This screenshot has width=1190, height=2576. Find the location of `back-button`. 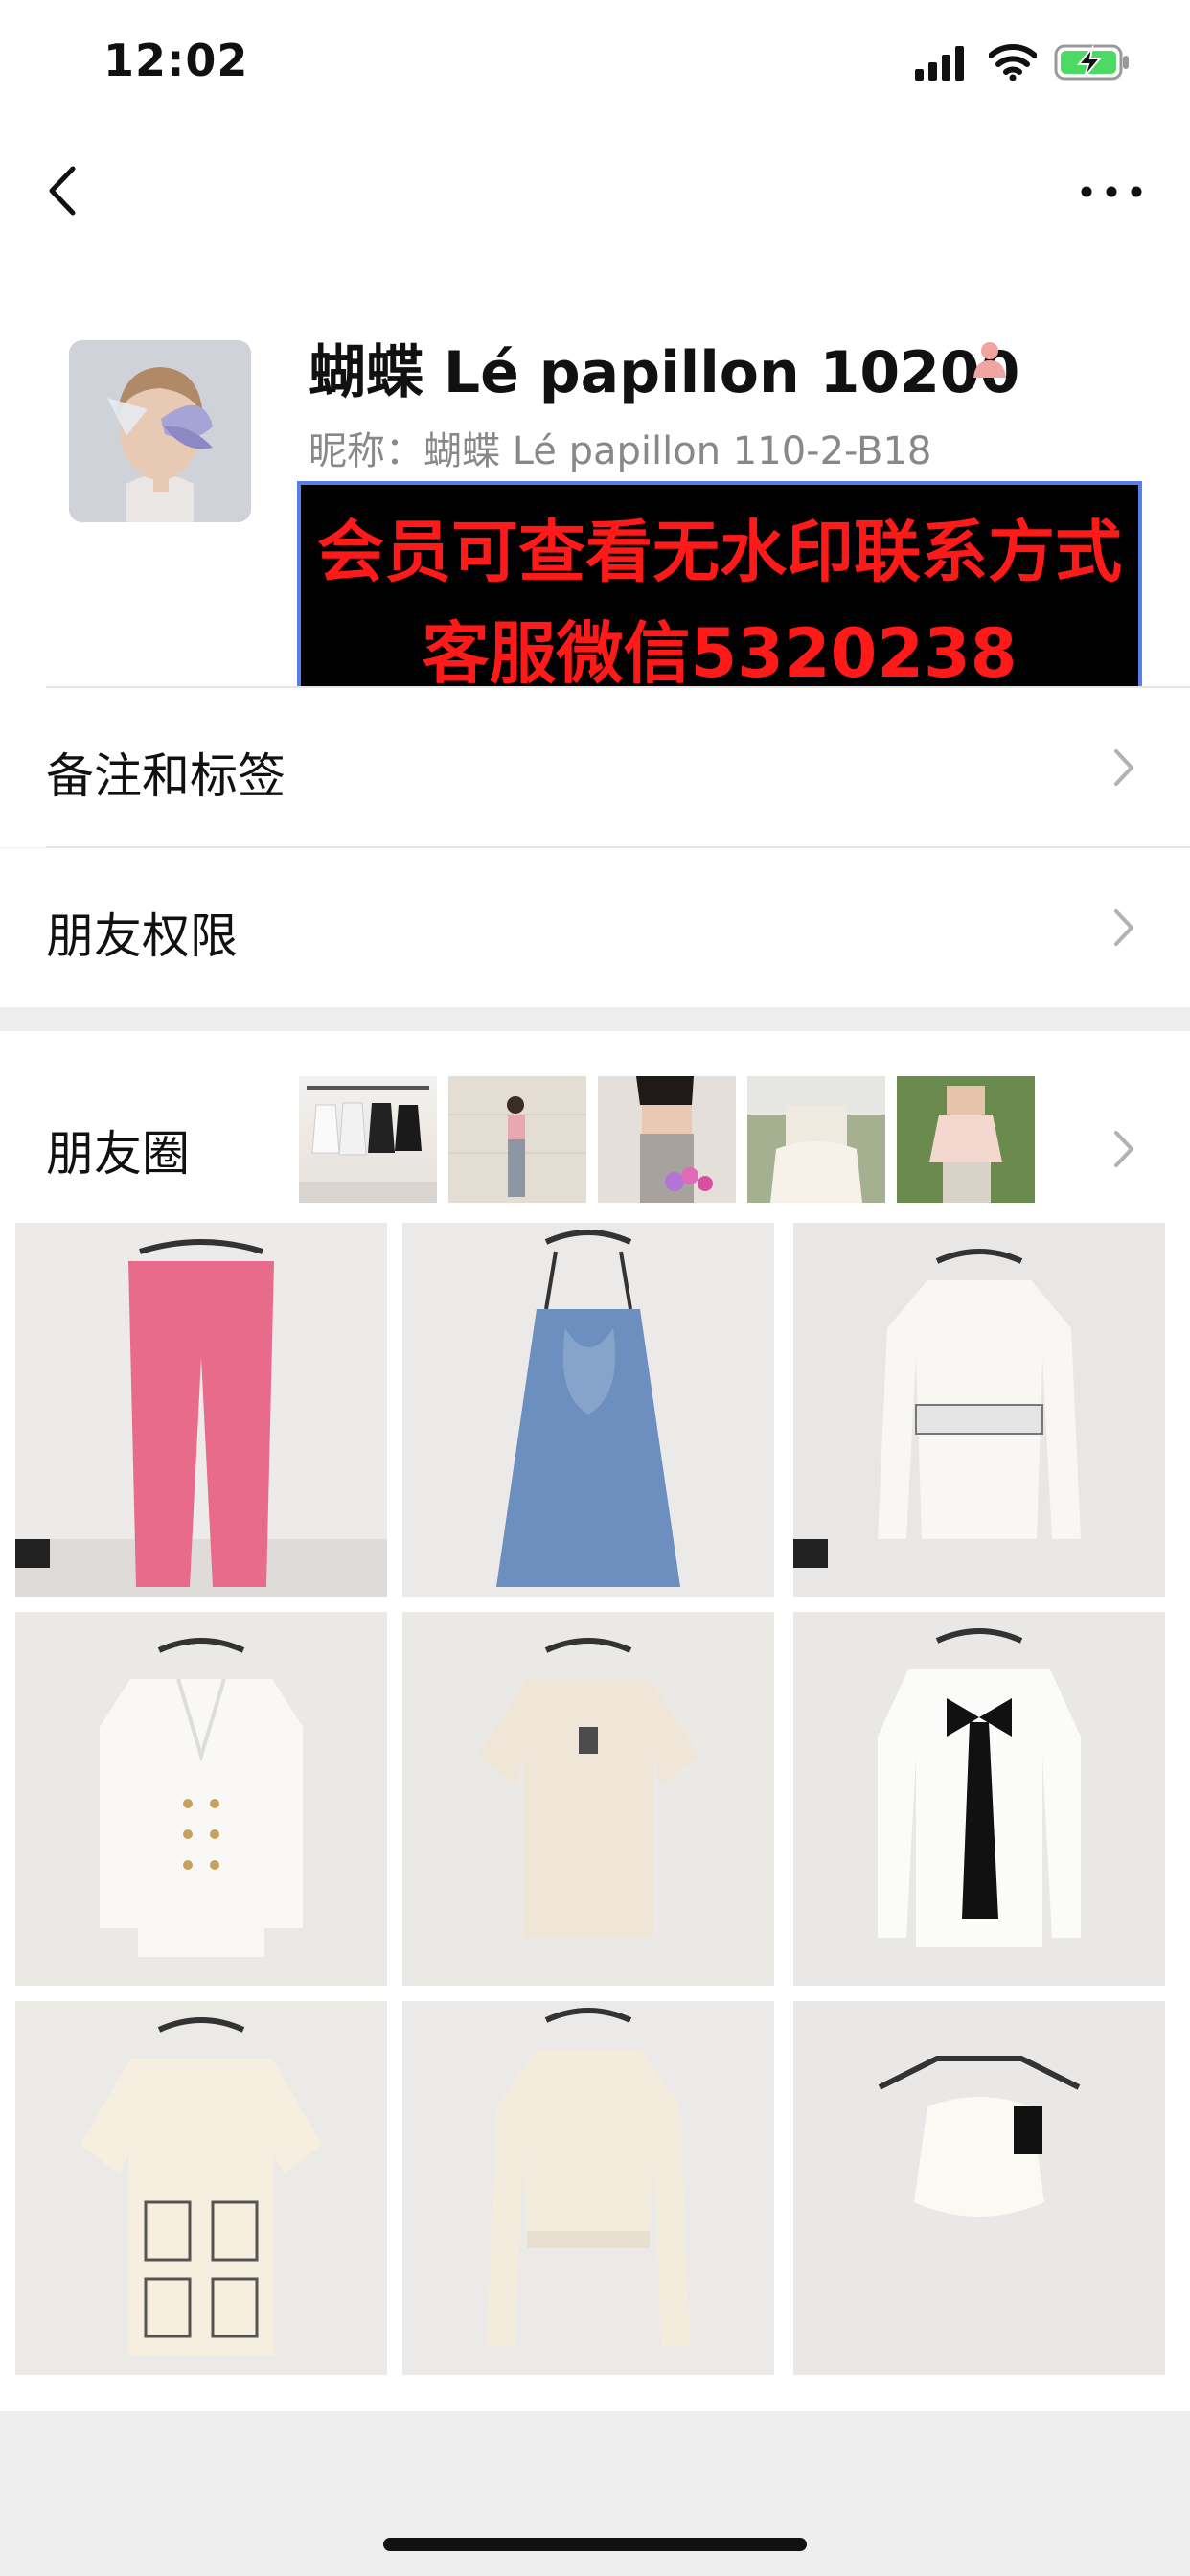

back-button is located at coordinates (67, 190).